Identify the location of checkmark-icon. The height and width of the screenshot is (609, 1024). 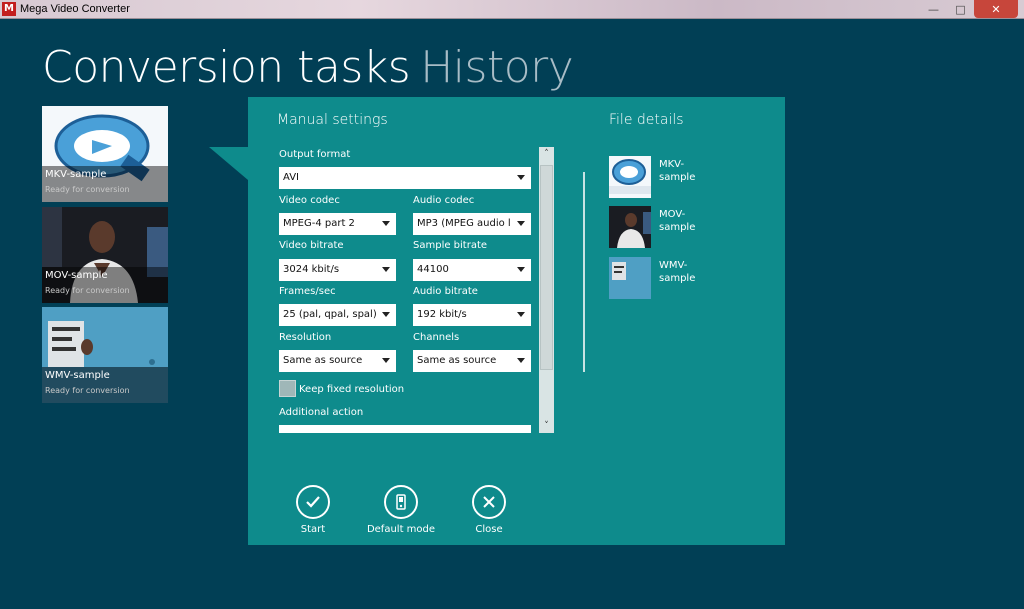
(313, 502).